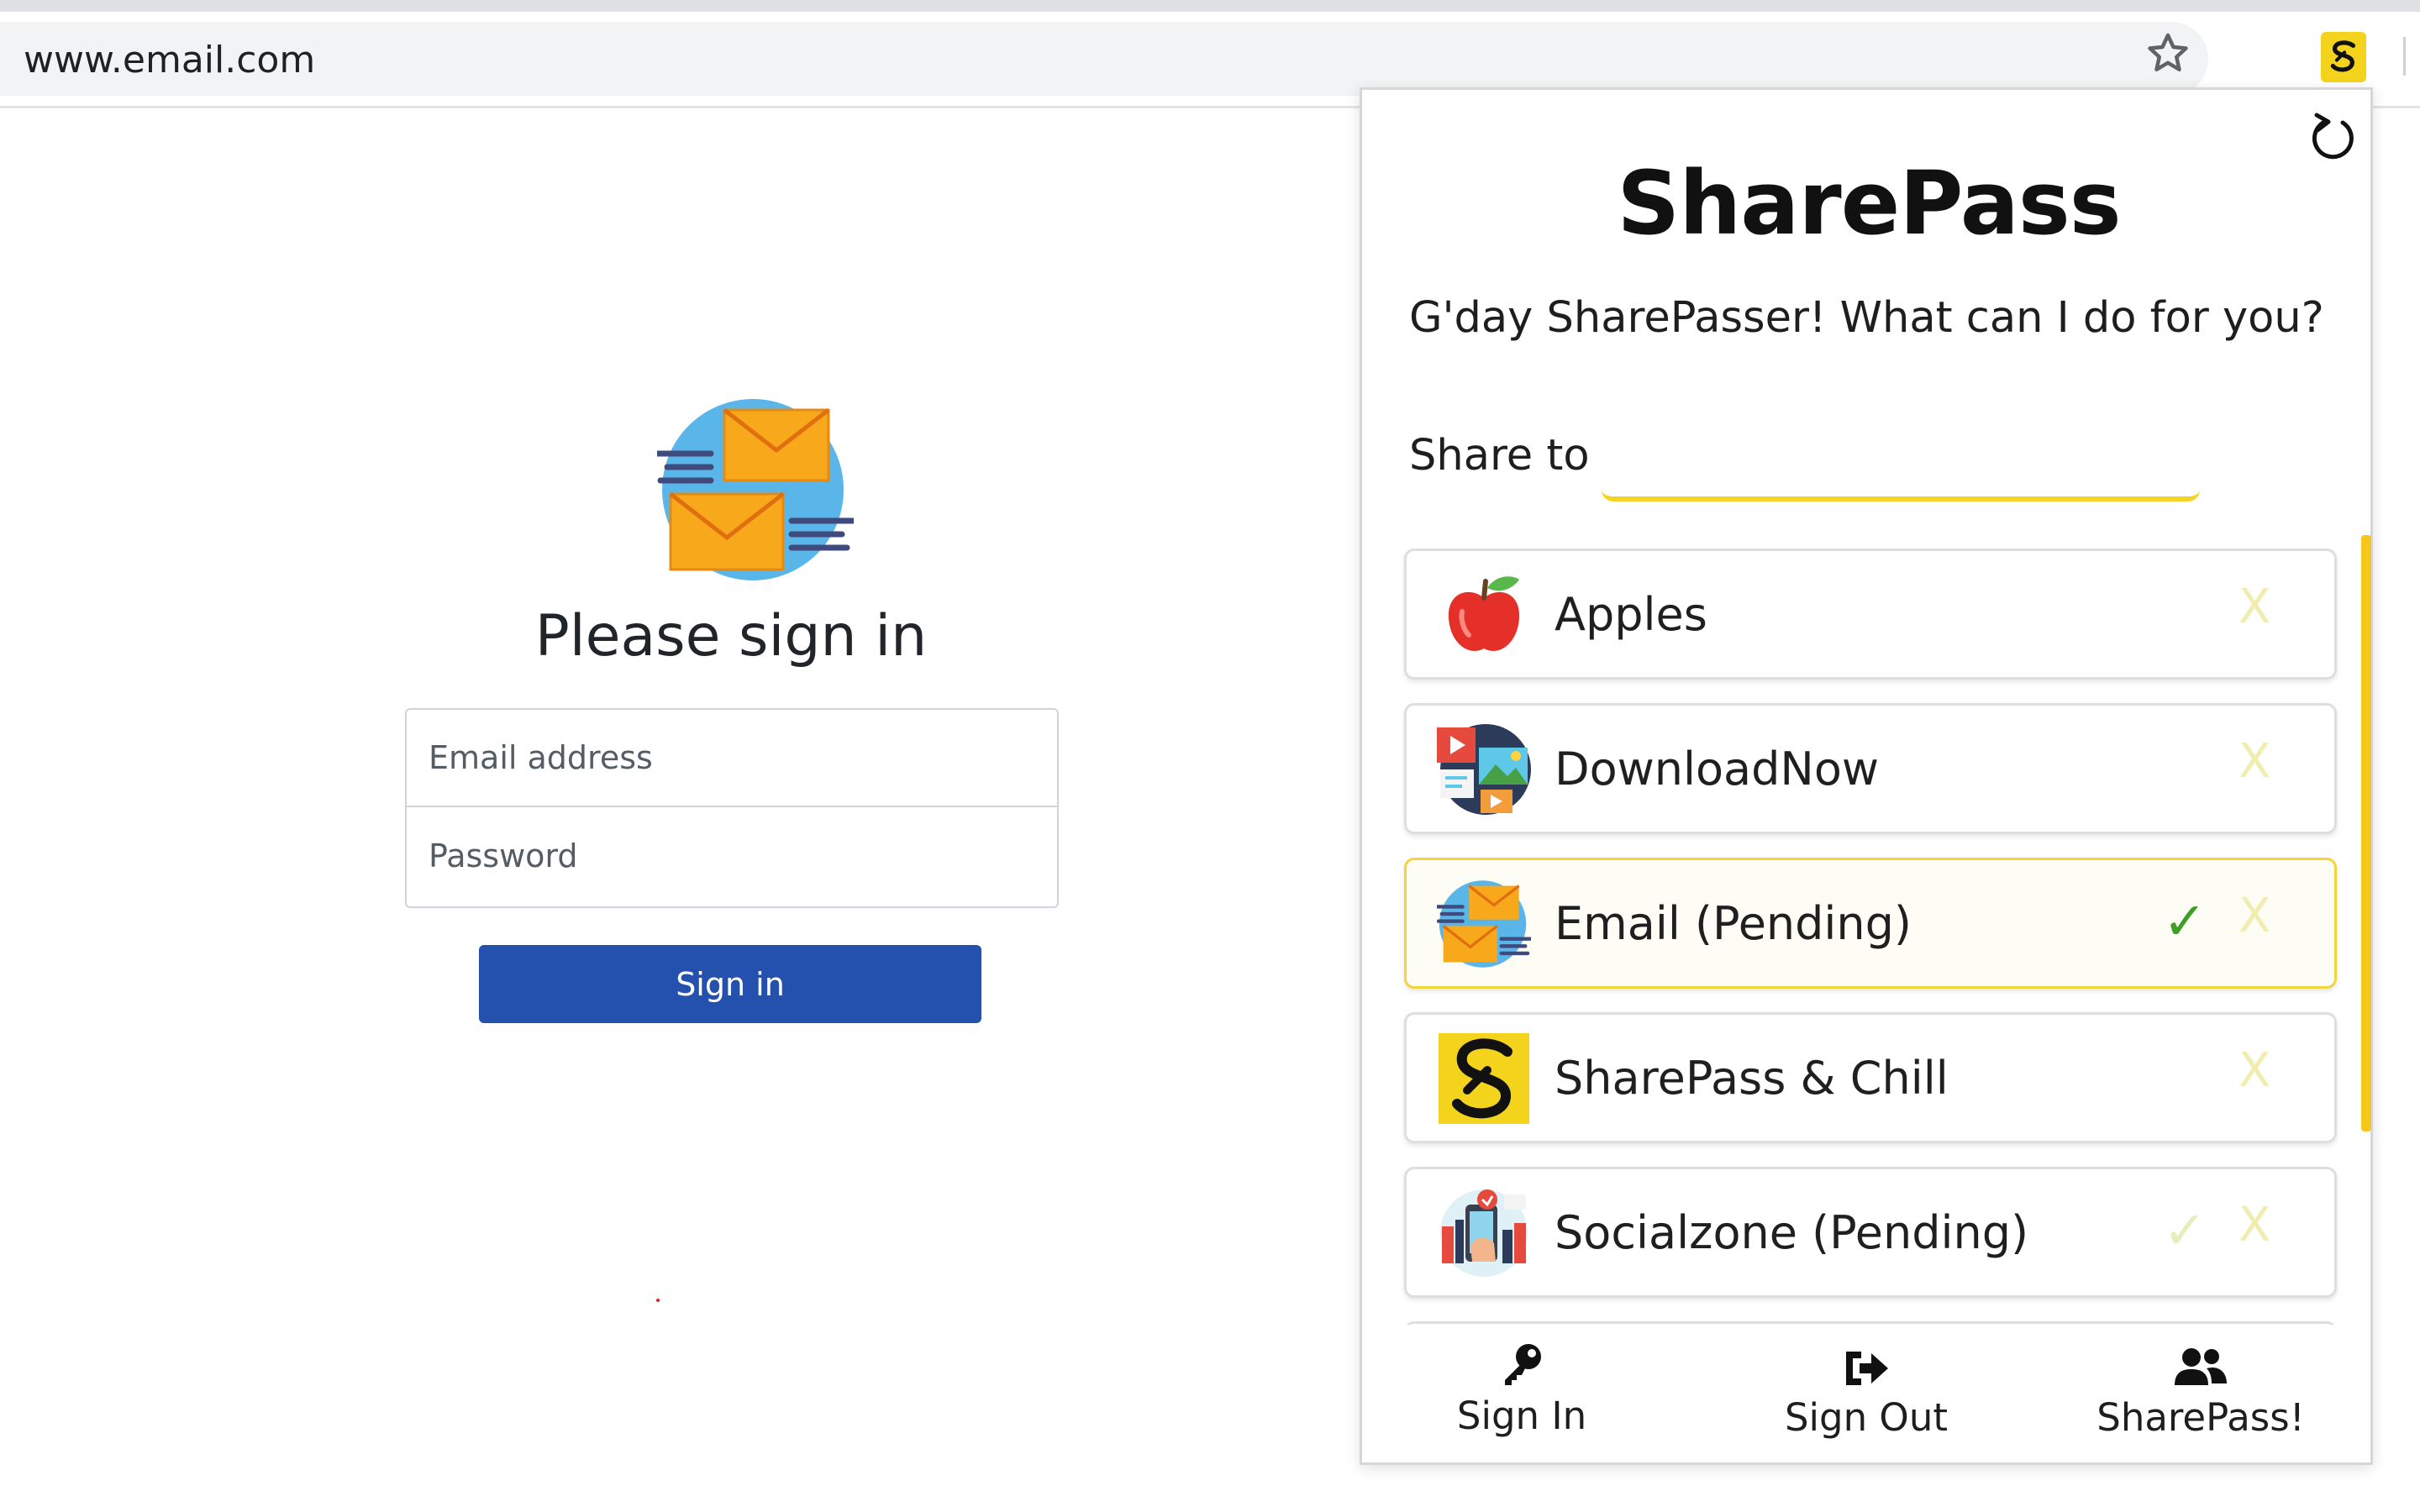  I want to click on list-item-sharepass-chill: SharePass & Chill X, so click(1870, 1077).